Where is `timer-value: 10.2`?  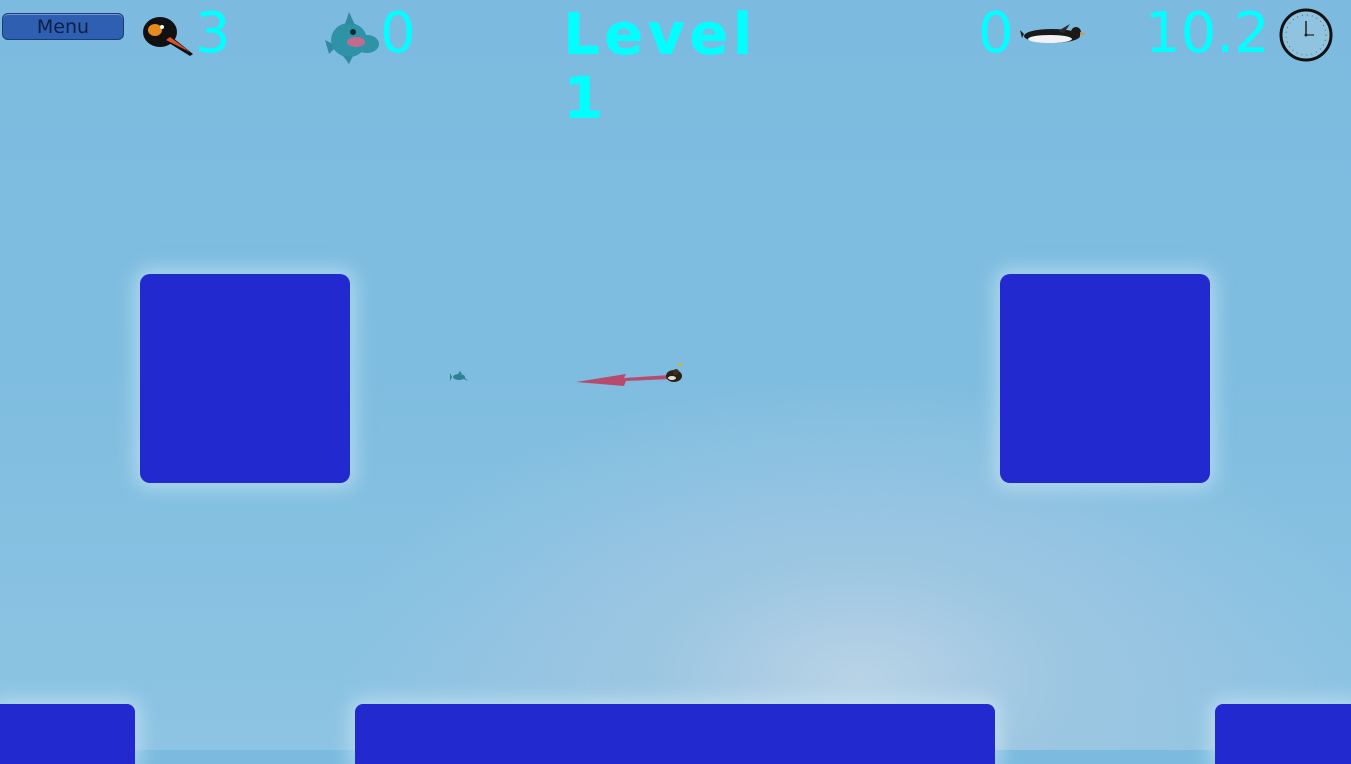 timer-value: 10.2 is located at coordinates (1207, 33).